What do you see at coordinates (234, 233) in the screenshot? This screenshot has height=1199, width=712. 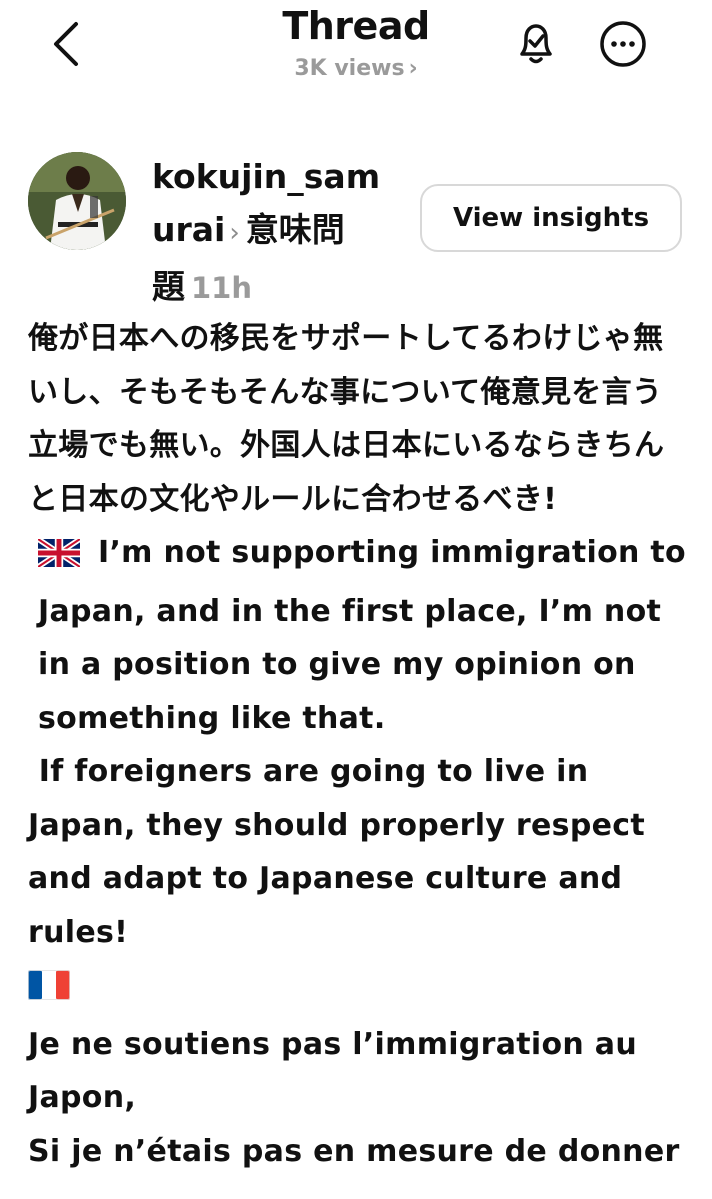 I see `chevron-right-small-icon: ›` at bounding box center [234, 233].